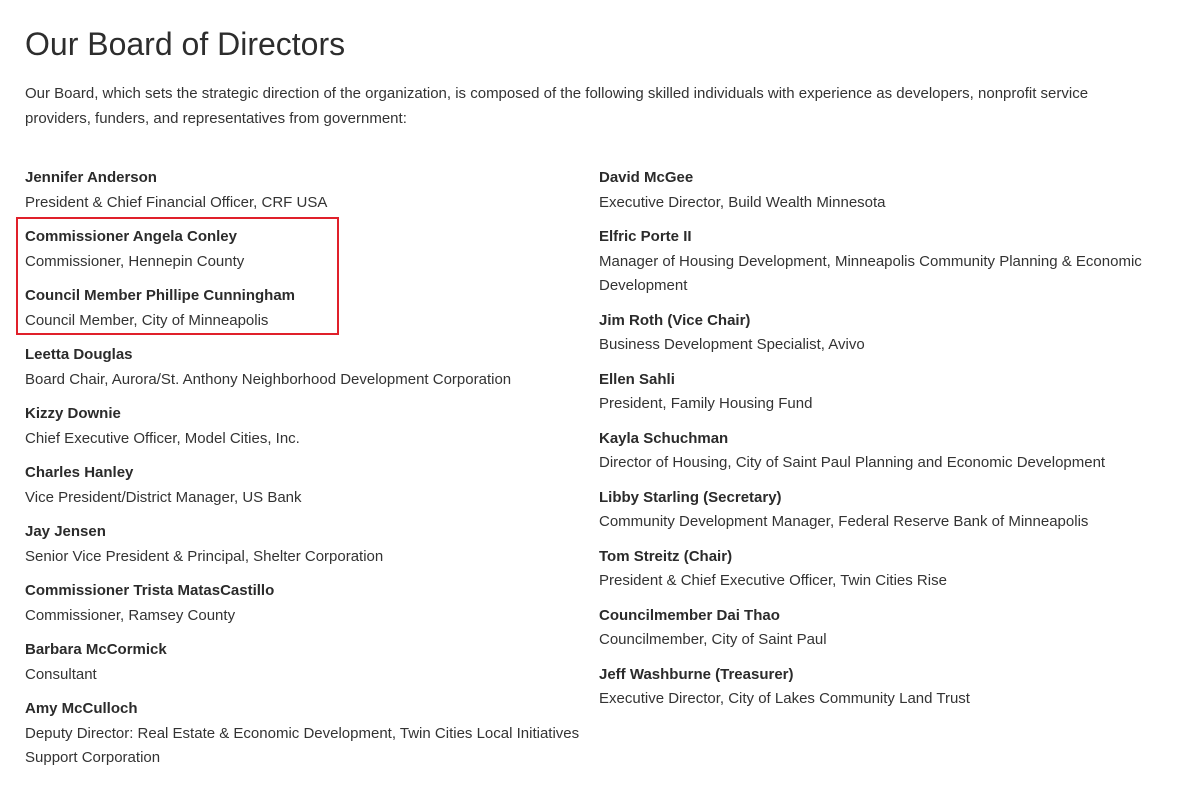  I want to click on page-title: Our Board of Directors, so click(185, 44).